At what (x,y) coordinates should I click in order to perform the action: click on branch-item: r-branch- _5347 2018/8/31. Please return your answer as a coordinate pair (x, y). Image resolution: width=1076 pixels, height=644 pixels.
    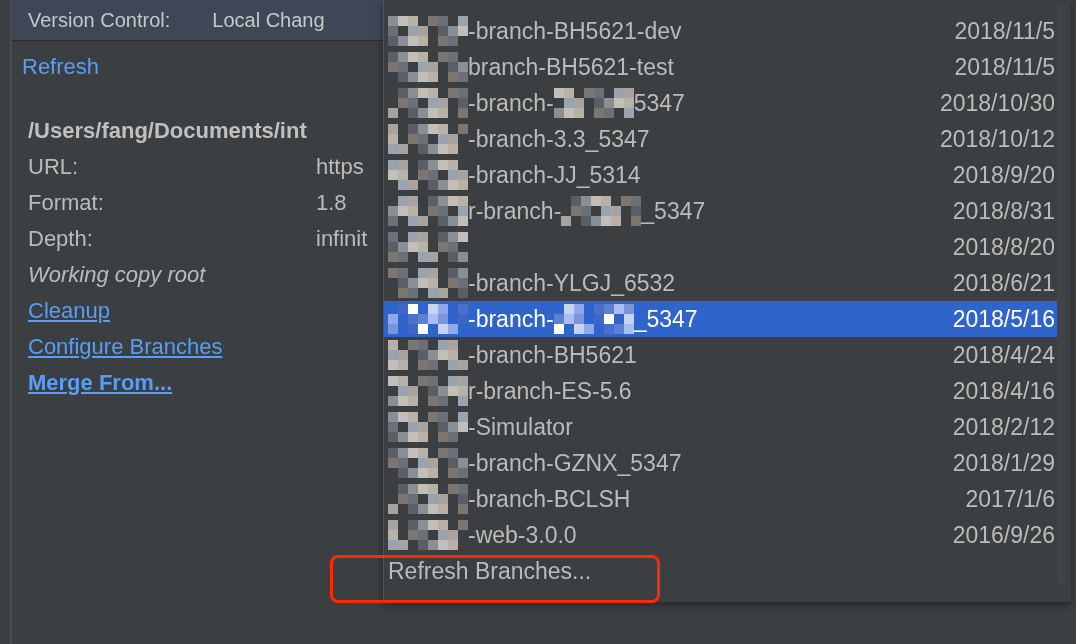
    Looking at the image, I should click on (722, 211).